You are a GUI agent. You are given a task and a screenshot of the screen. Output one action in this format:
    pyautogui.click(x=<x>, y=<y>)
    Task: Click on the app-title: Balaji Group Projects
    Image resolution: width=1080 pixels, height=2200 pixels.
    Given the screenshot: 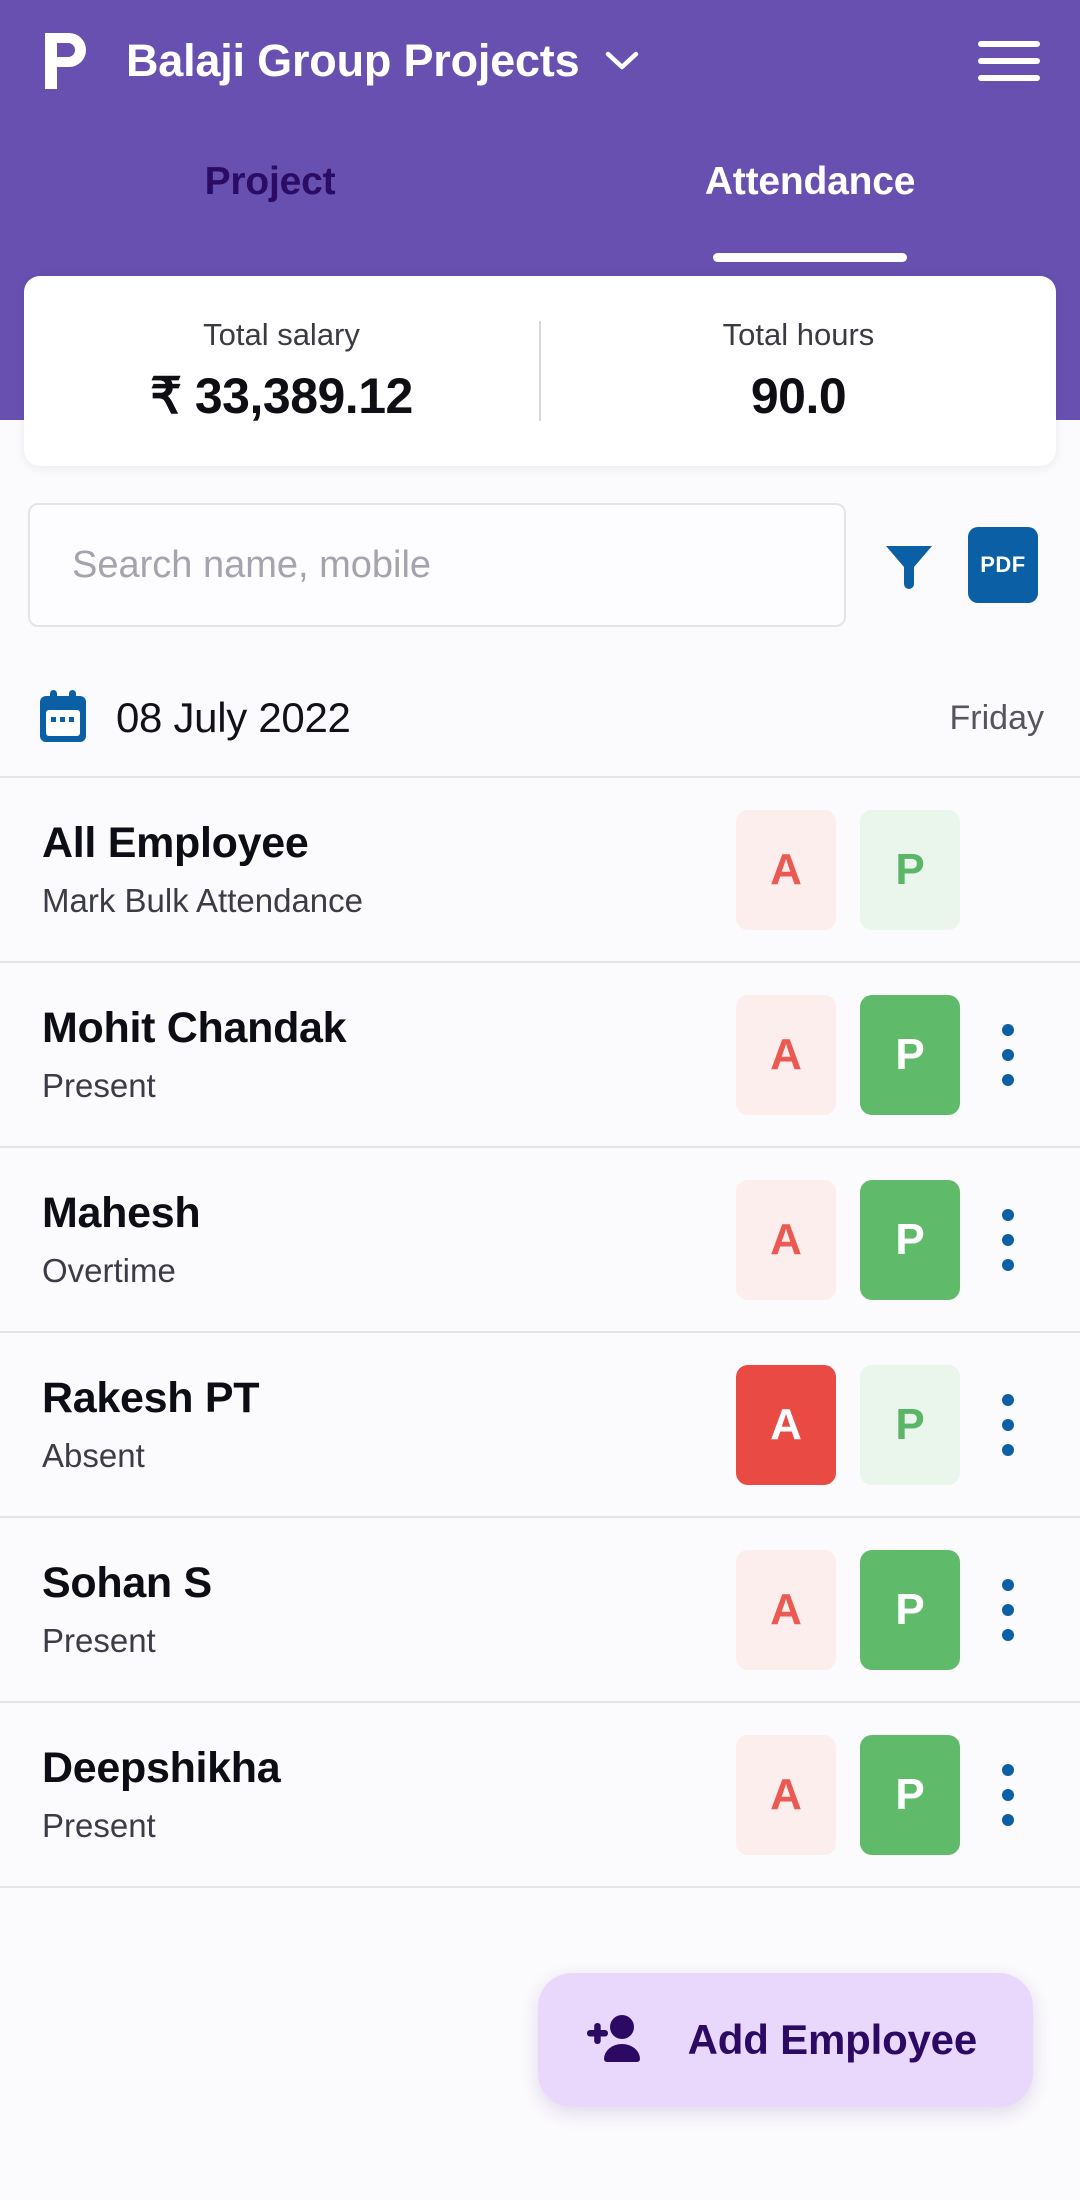 What is the action you would take?
    pyautogui.click(x=353, y=60)
    